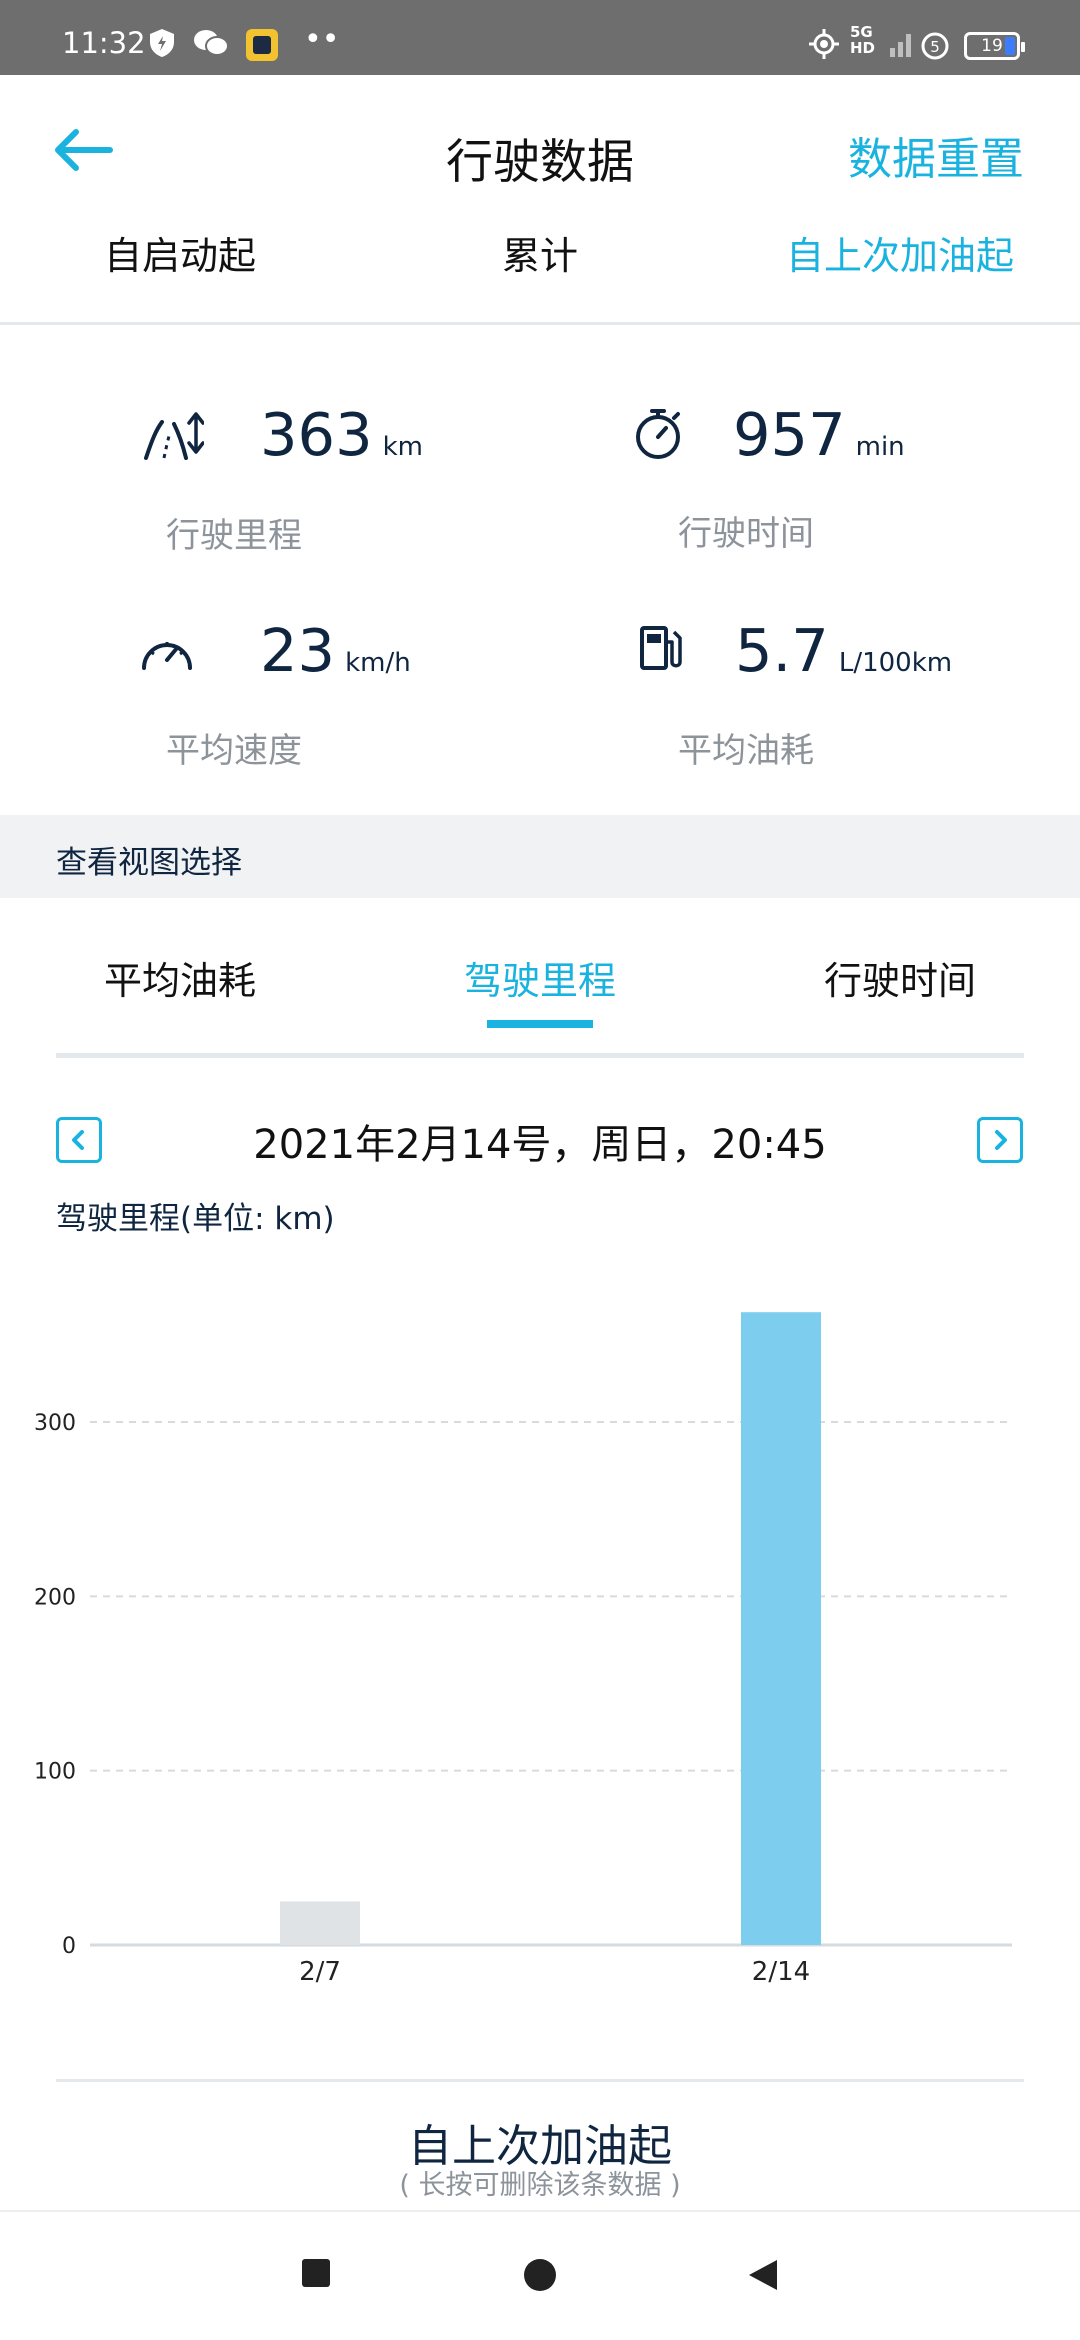  What do you see at coordinates (540, 37) in the screenshot?
I see `status-bar: 11:32 •• 5G HD 5 19` at bounding box center [540, 37].